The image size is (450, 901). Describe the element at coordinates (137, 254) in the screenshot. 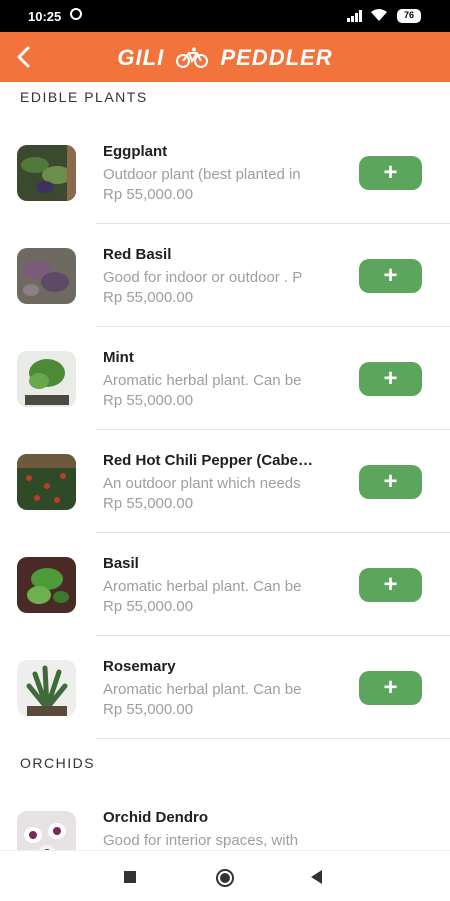

I see `product-name: Red Basil` at that location.